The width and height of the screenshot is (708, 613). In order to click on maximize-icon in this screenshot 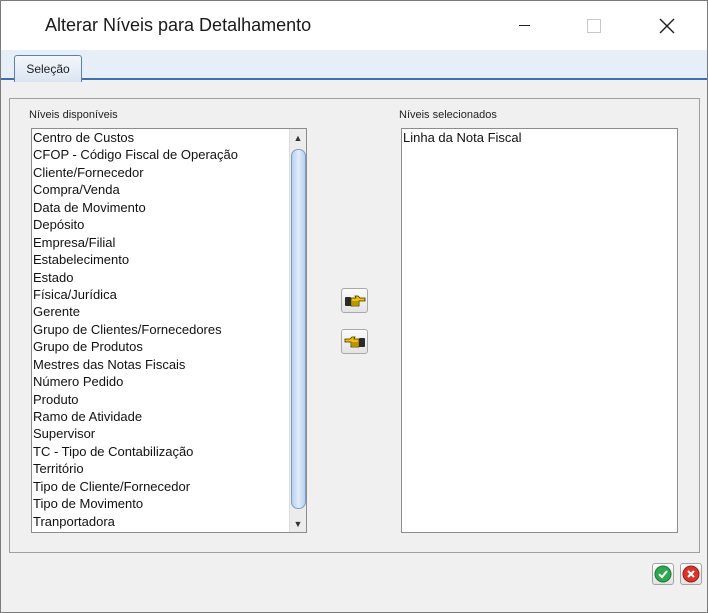, I will do `click(594, 25)`.